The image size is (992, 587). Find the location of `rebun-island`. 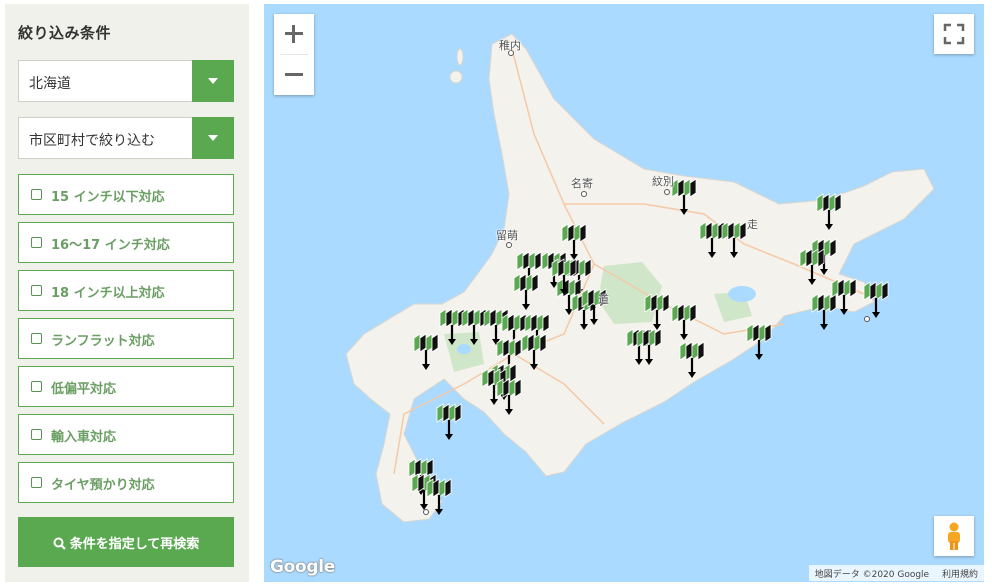

rebun-island is located at coordinates (460, 57).